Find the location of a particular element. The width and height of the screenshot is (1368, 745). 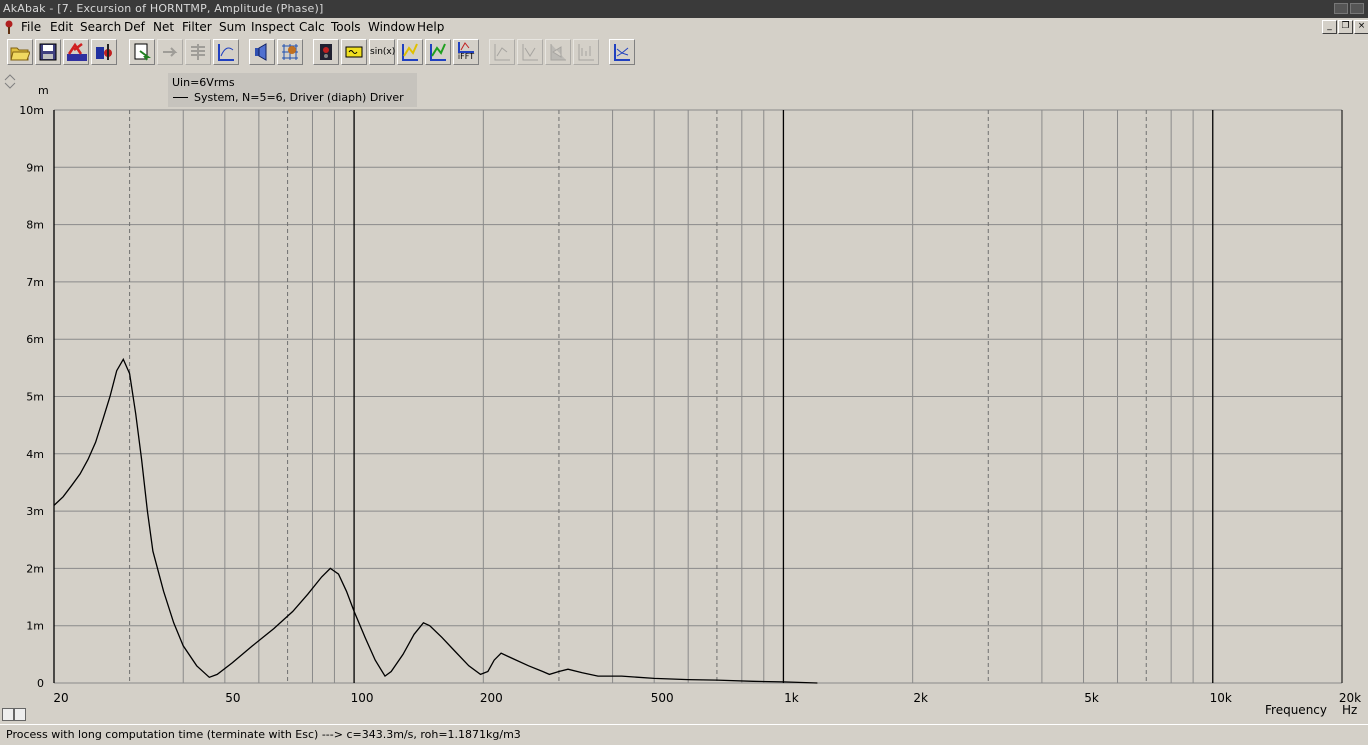

disabled-plot-b-button is located at coordinates (530, 52).